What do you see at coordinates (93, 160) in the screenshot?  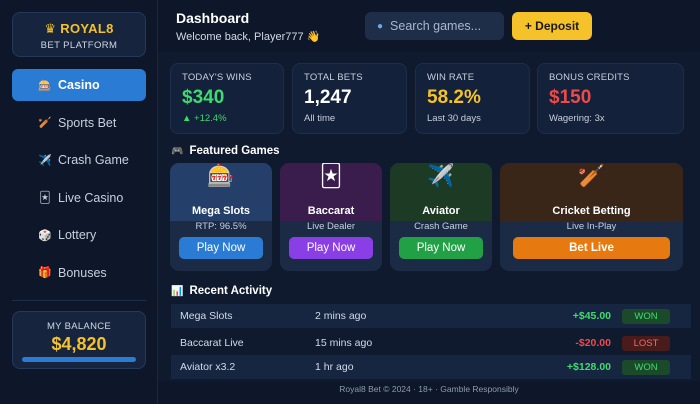 I see `nav-item-label: Crash Game` at bounding box center [93, 160].